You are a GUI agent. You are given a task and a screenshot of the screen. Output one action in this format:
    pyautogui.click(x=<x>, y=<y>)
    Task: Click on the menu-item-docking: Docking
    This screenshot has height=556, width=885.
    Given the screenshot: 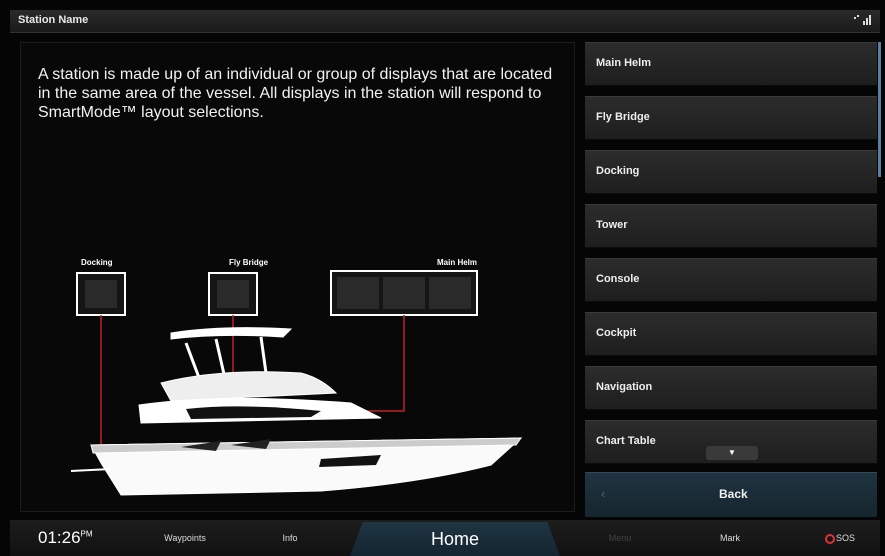 What is the action you would take?
    pyautogui.click(x=731, y=172)
    